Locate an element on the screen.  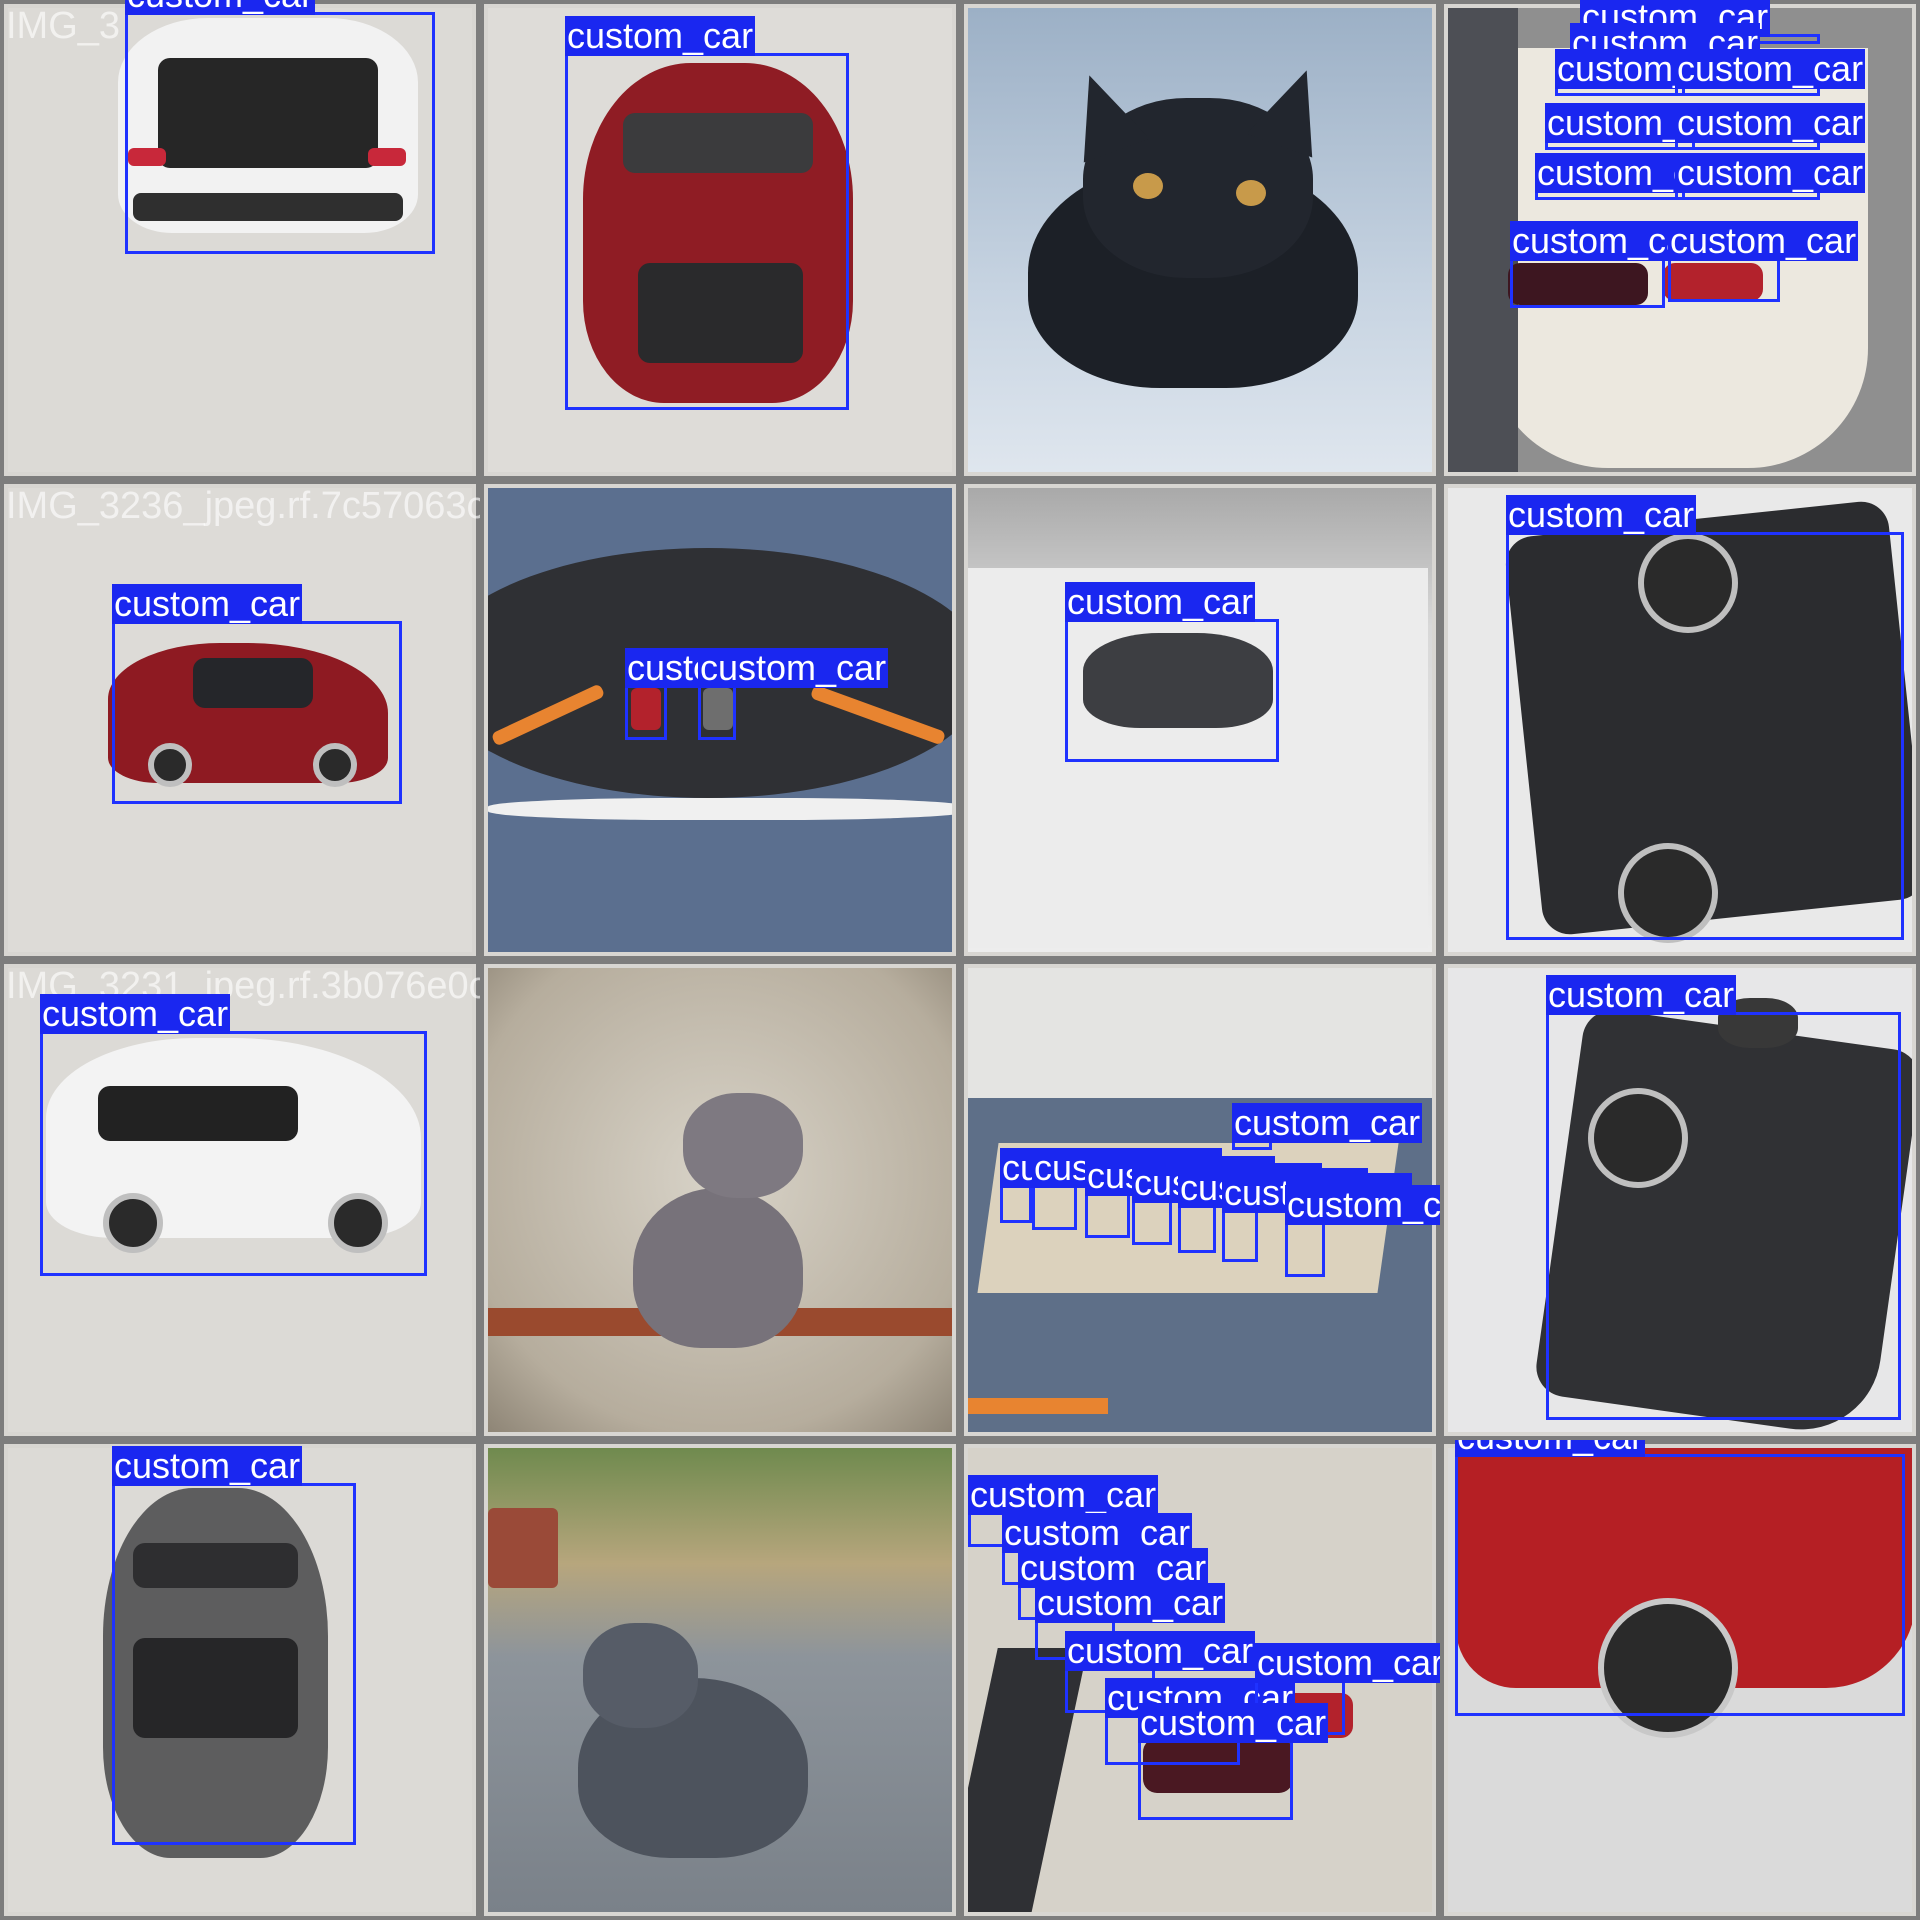
tile-gray-cat-street is located at coordinates (720, 1680).